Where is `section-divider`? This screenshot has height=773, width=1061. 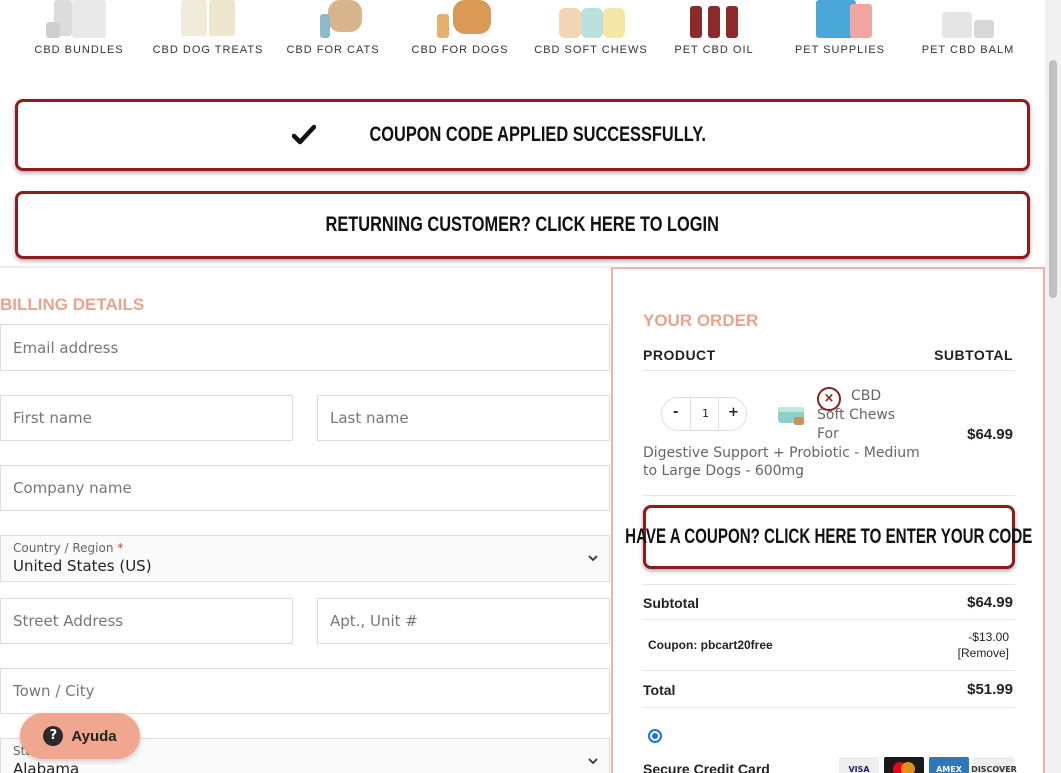 section-divider is located at coordinates (305, 267).